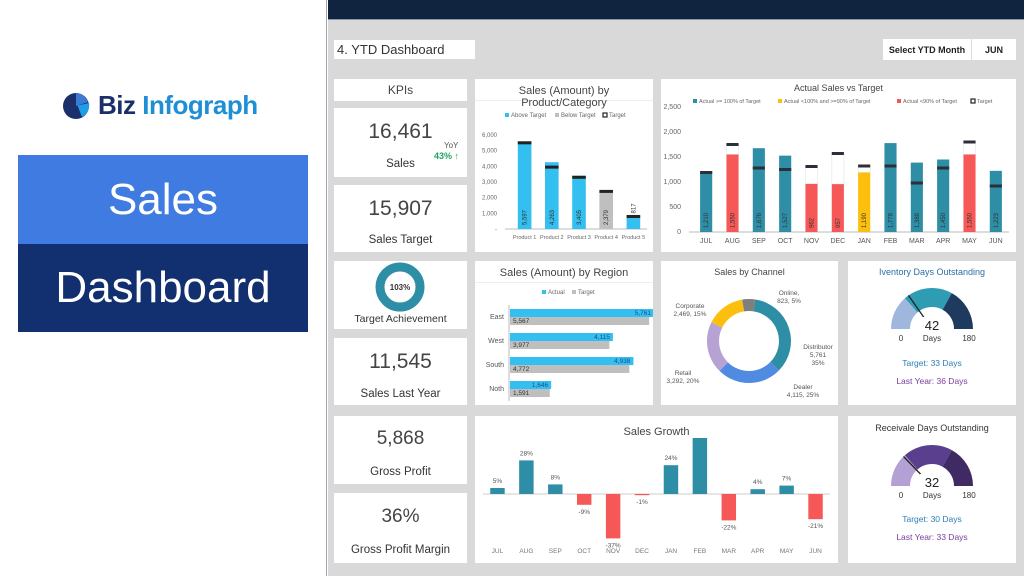 This screenshot has height=576, width=1024. Describe the element at coordinates (827, 102) in the screenshot. I see `legend-label: Actual <100% and >=90% of Target` at that location.